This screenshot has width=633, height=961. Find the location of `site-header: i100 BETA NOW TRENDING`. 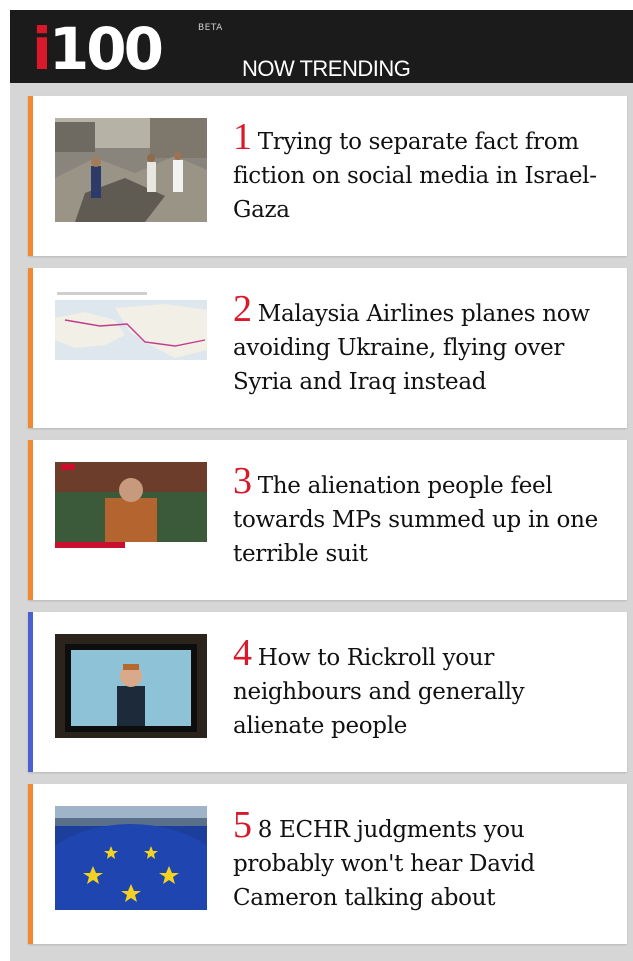

site-header: i100 BETA NOW TRENDING is located at coordinates (321, 46).